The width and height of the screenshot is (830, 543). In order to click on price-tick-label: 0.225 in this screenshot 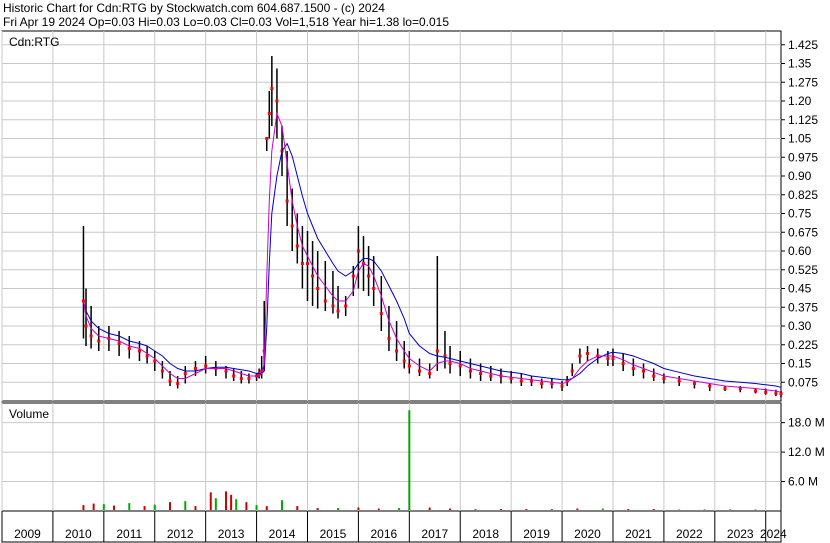, I will do `click(803, 345)`.